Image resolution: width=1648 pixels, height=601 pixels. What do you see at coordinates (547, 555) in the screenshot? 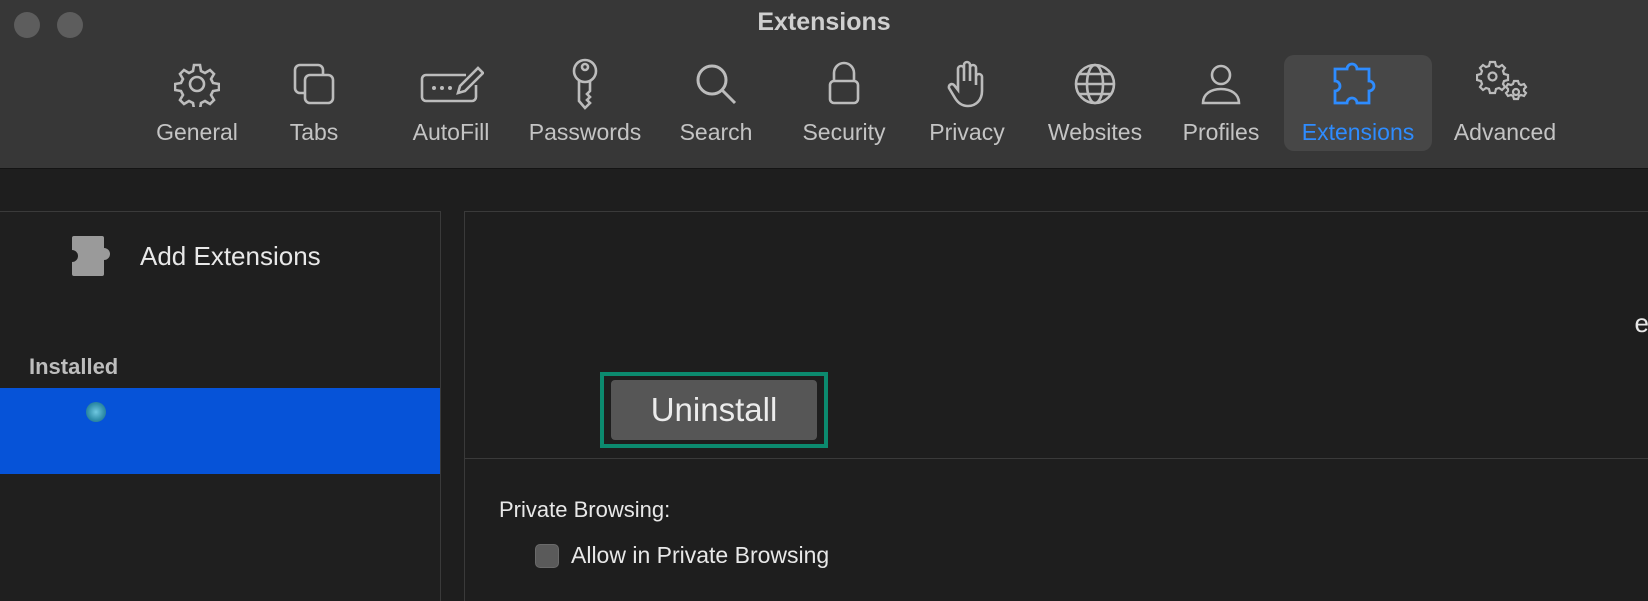
I see `allow-private-browsing-checkbox` at bounding box center [547, 555].